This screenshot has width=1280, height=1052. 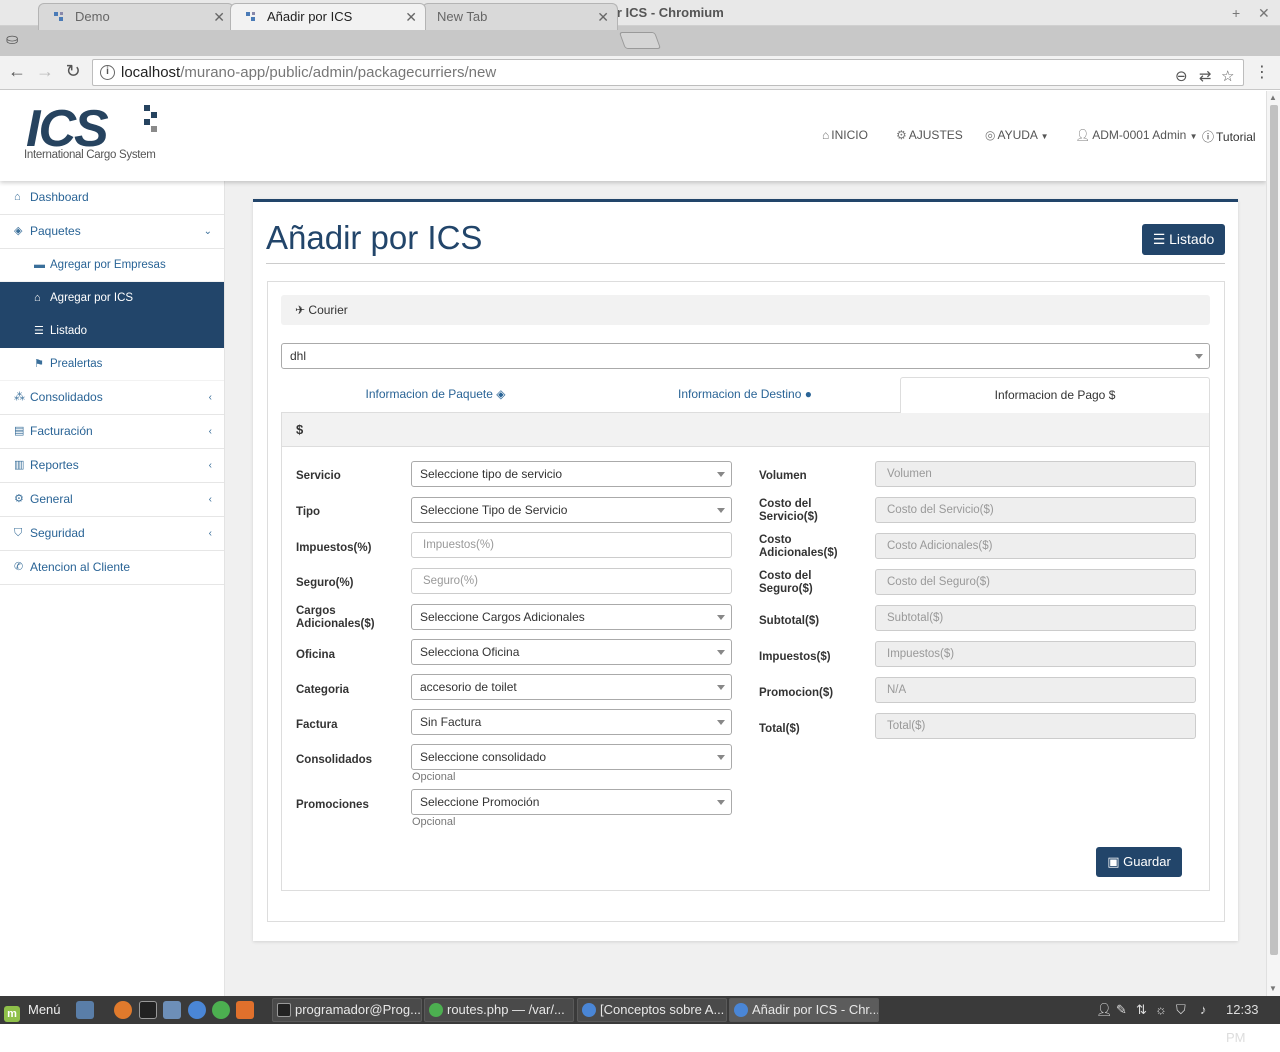 I want to click on servicio-label: Servicio, so click(x=318, y=476).